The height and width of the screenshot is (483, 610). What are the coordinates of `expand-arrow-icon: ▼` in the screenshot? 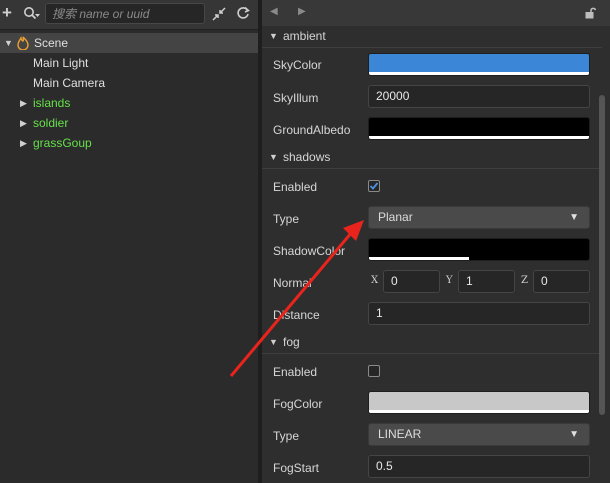 It's located at (8, 43).